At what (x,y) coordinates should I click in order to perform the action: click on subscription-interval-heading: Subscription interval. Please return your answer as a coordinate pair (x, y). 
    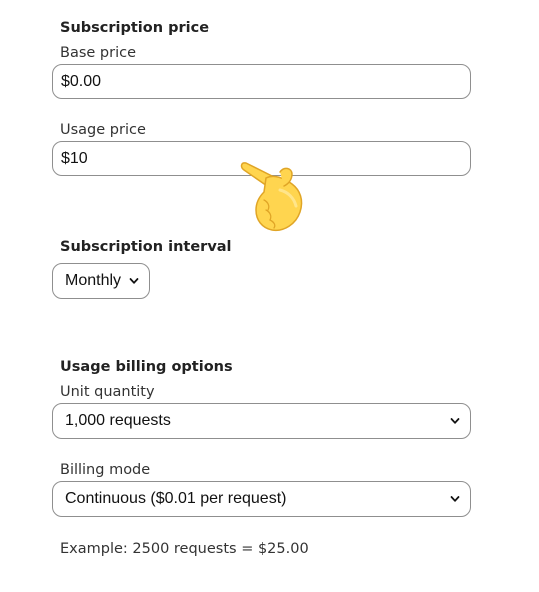
    Looking at the image, I should click on (146, 247).